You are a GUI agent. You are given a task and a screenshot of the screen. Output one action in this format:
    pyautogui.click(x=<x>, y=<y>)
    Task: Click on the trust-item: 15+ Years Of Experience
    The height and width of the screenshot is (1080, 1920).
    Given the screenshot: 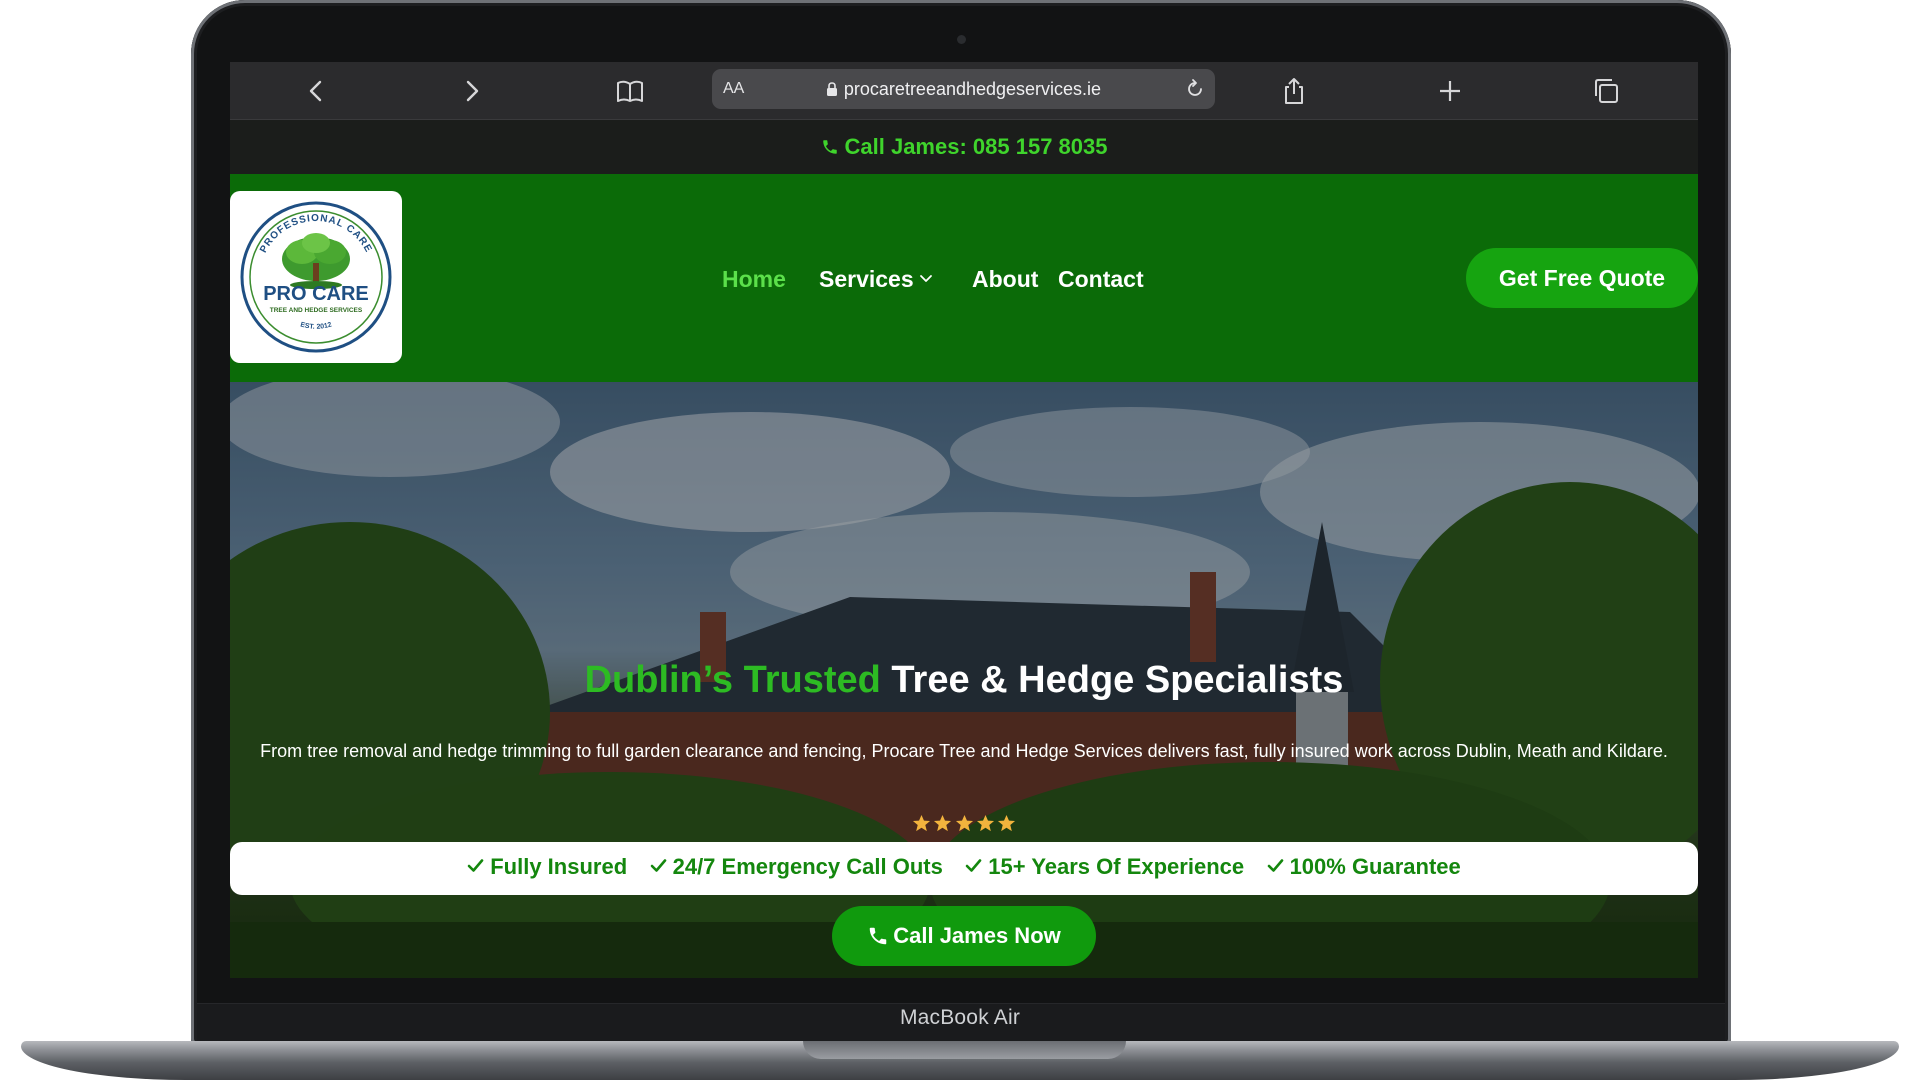 What is the action you would take?
    pyautogui.click(x=1104, y=867)
    